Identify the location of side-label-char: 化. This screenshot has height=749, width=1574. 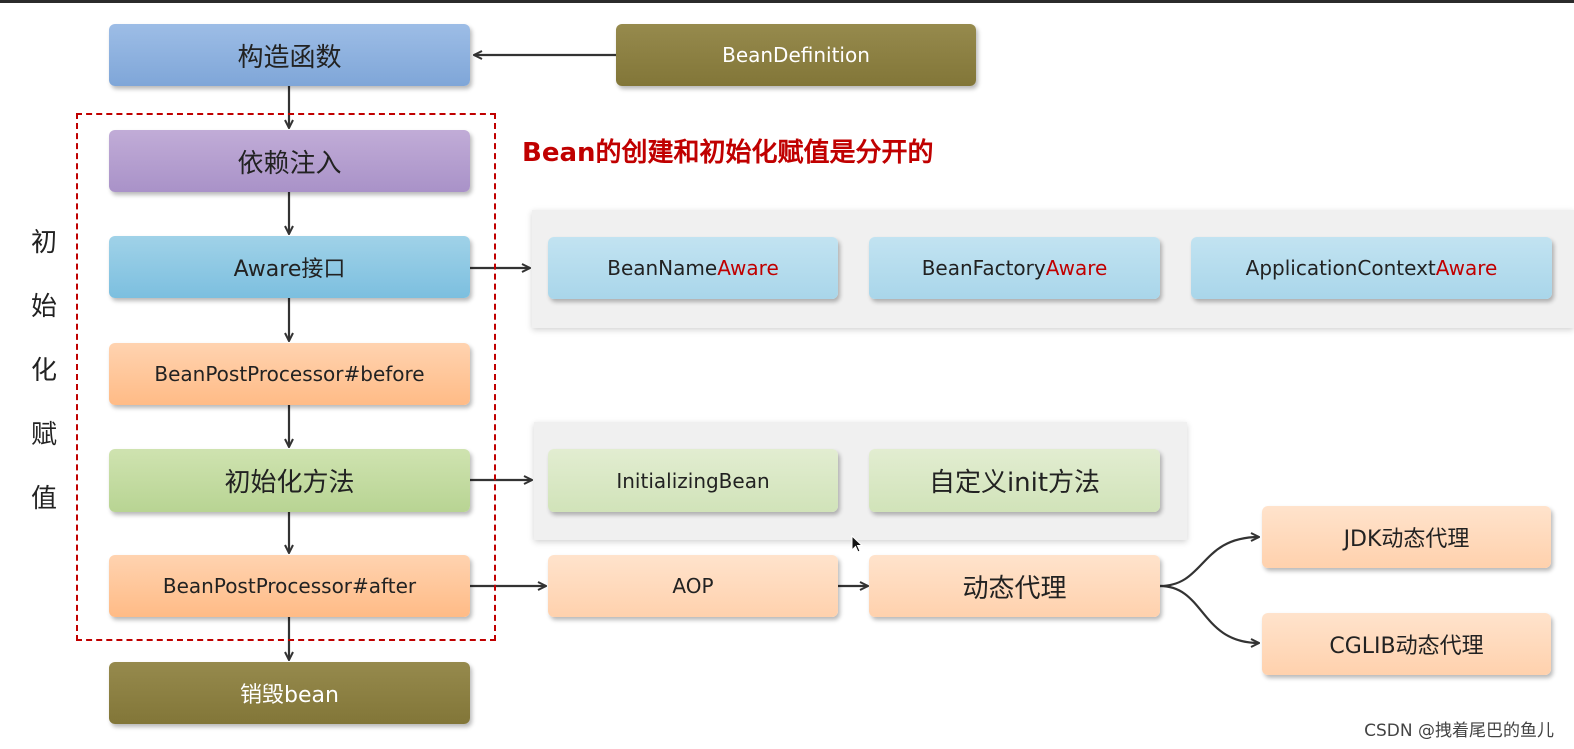
(43, 371).